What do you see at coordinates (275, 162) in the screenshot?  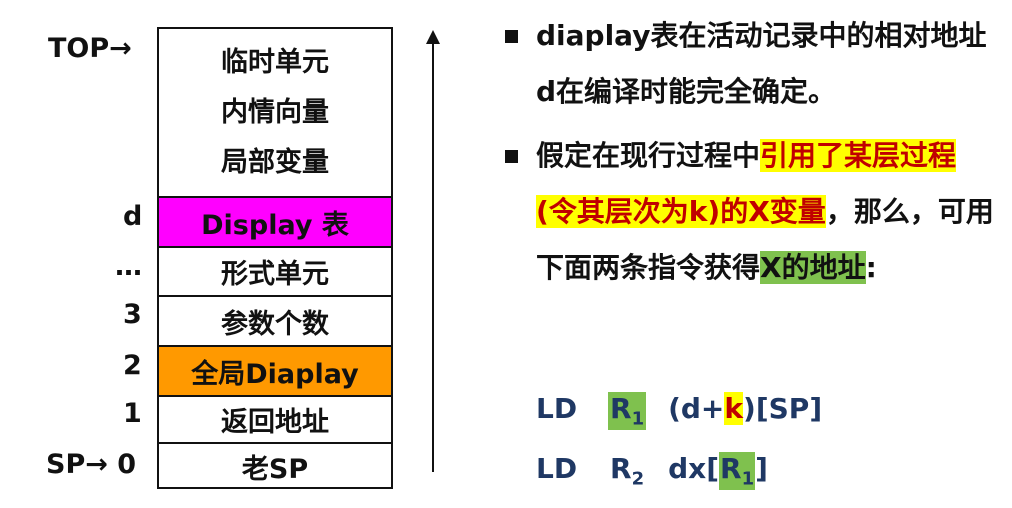 I see `local-var-cell: 局部变量` at bounding box center [275, 162].